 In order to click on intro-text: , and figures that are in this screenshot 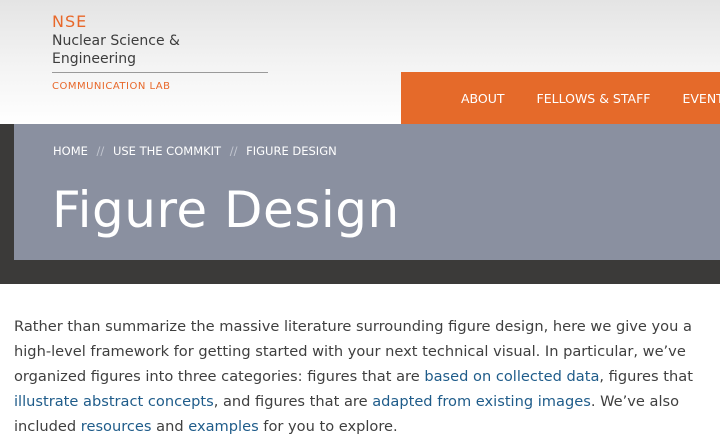, I will do `click(293, 401)`.